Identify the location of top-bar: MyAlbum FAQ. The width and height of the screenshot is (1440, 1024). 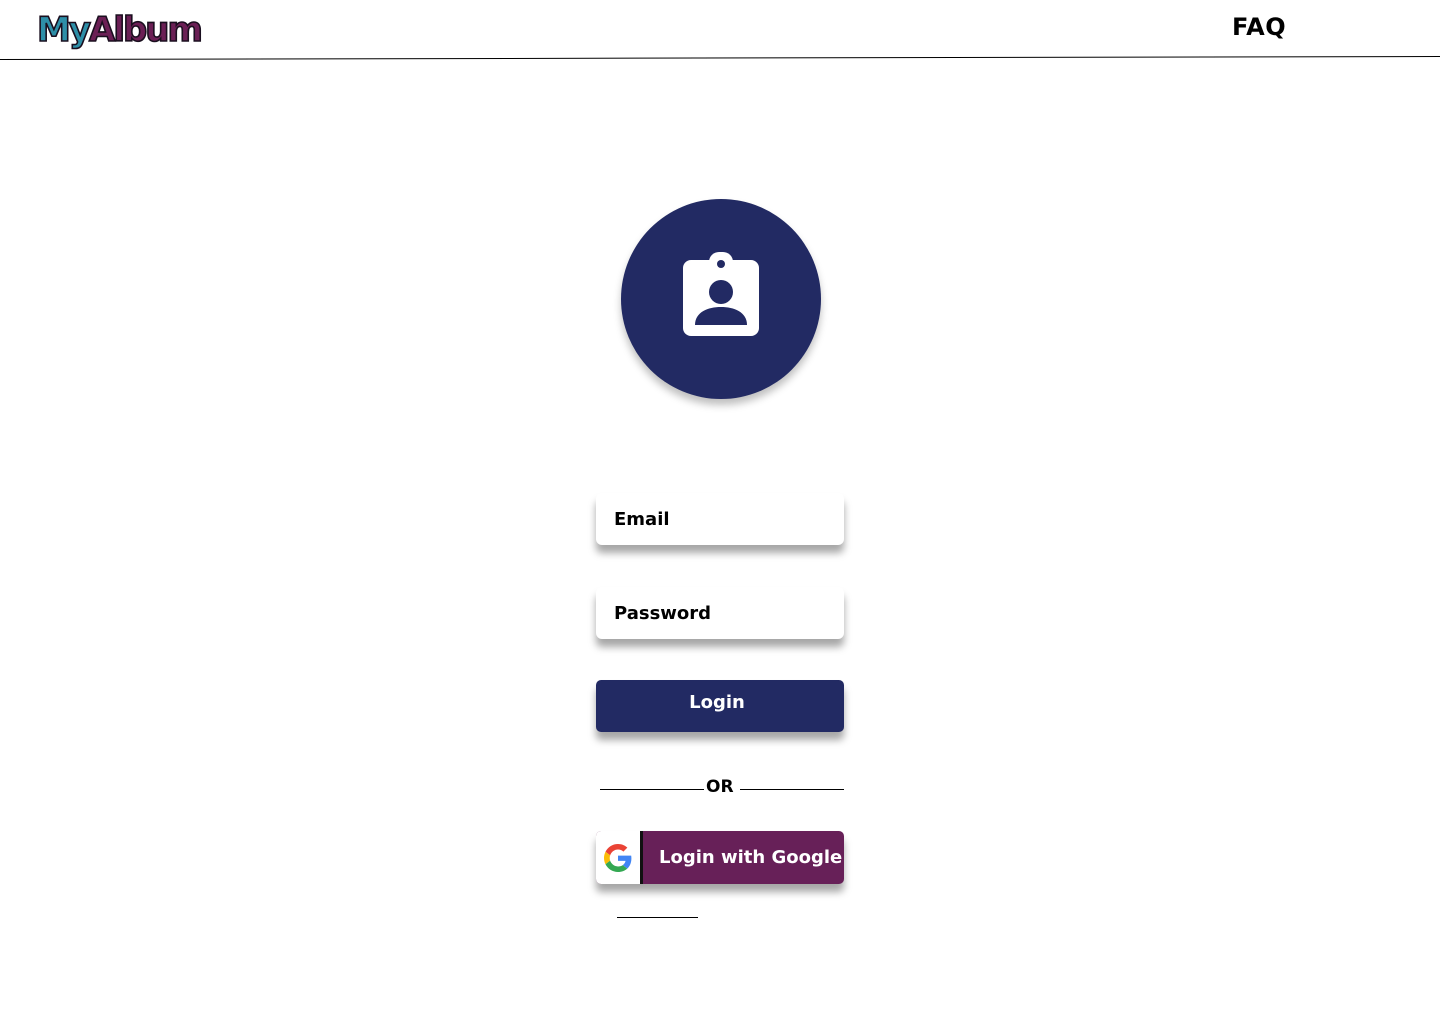
(720, 30).